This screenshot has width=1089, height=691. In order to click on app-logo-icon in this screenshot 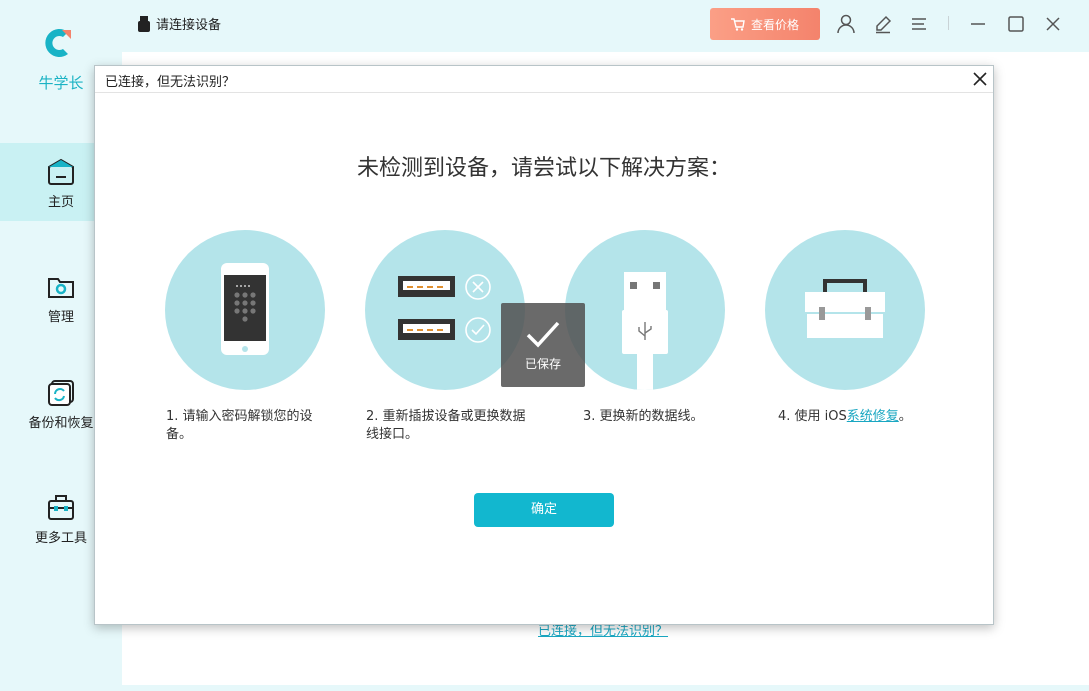, I will do `click(60, 43)`.